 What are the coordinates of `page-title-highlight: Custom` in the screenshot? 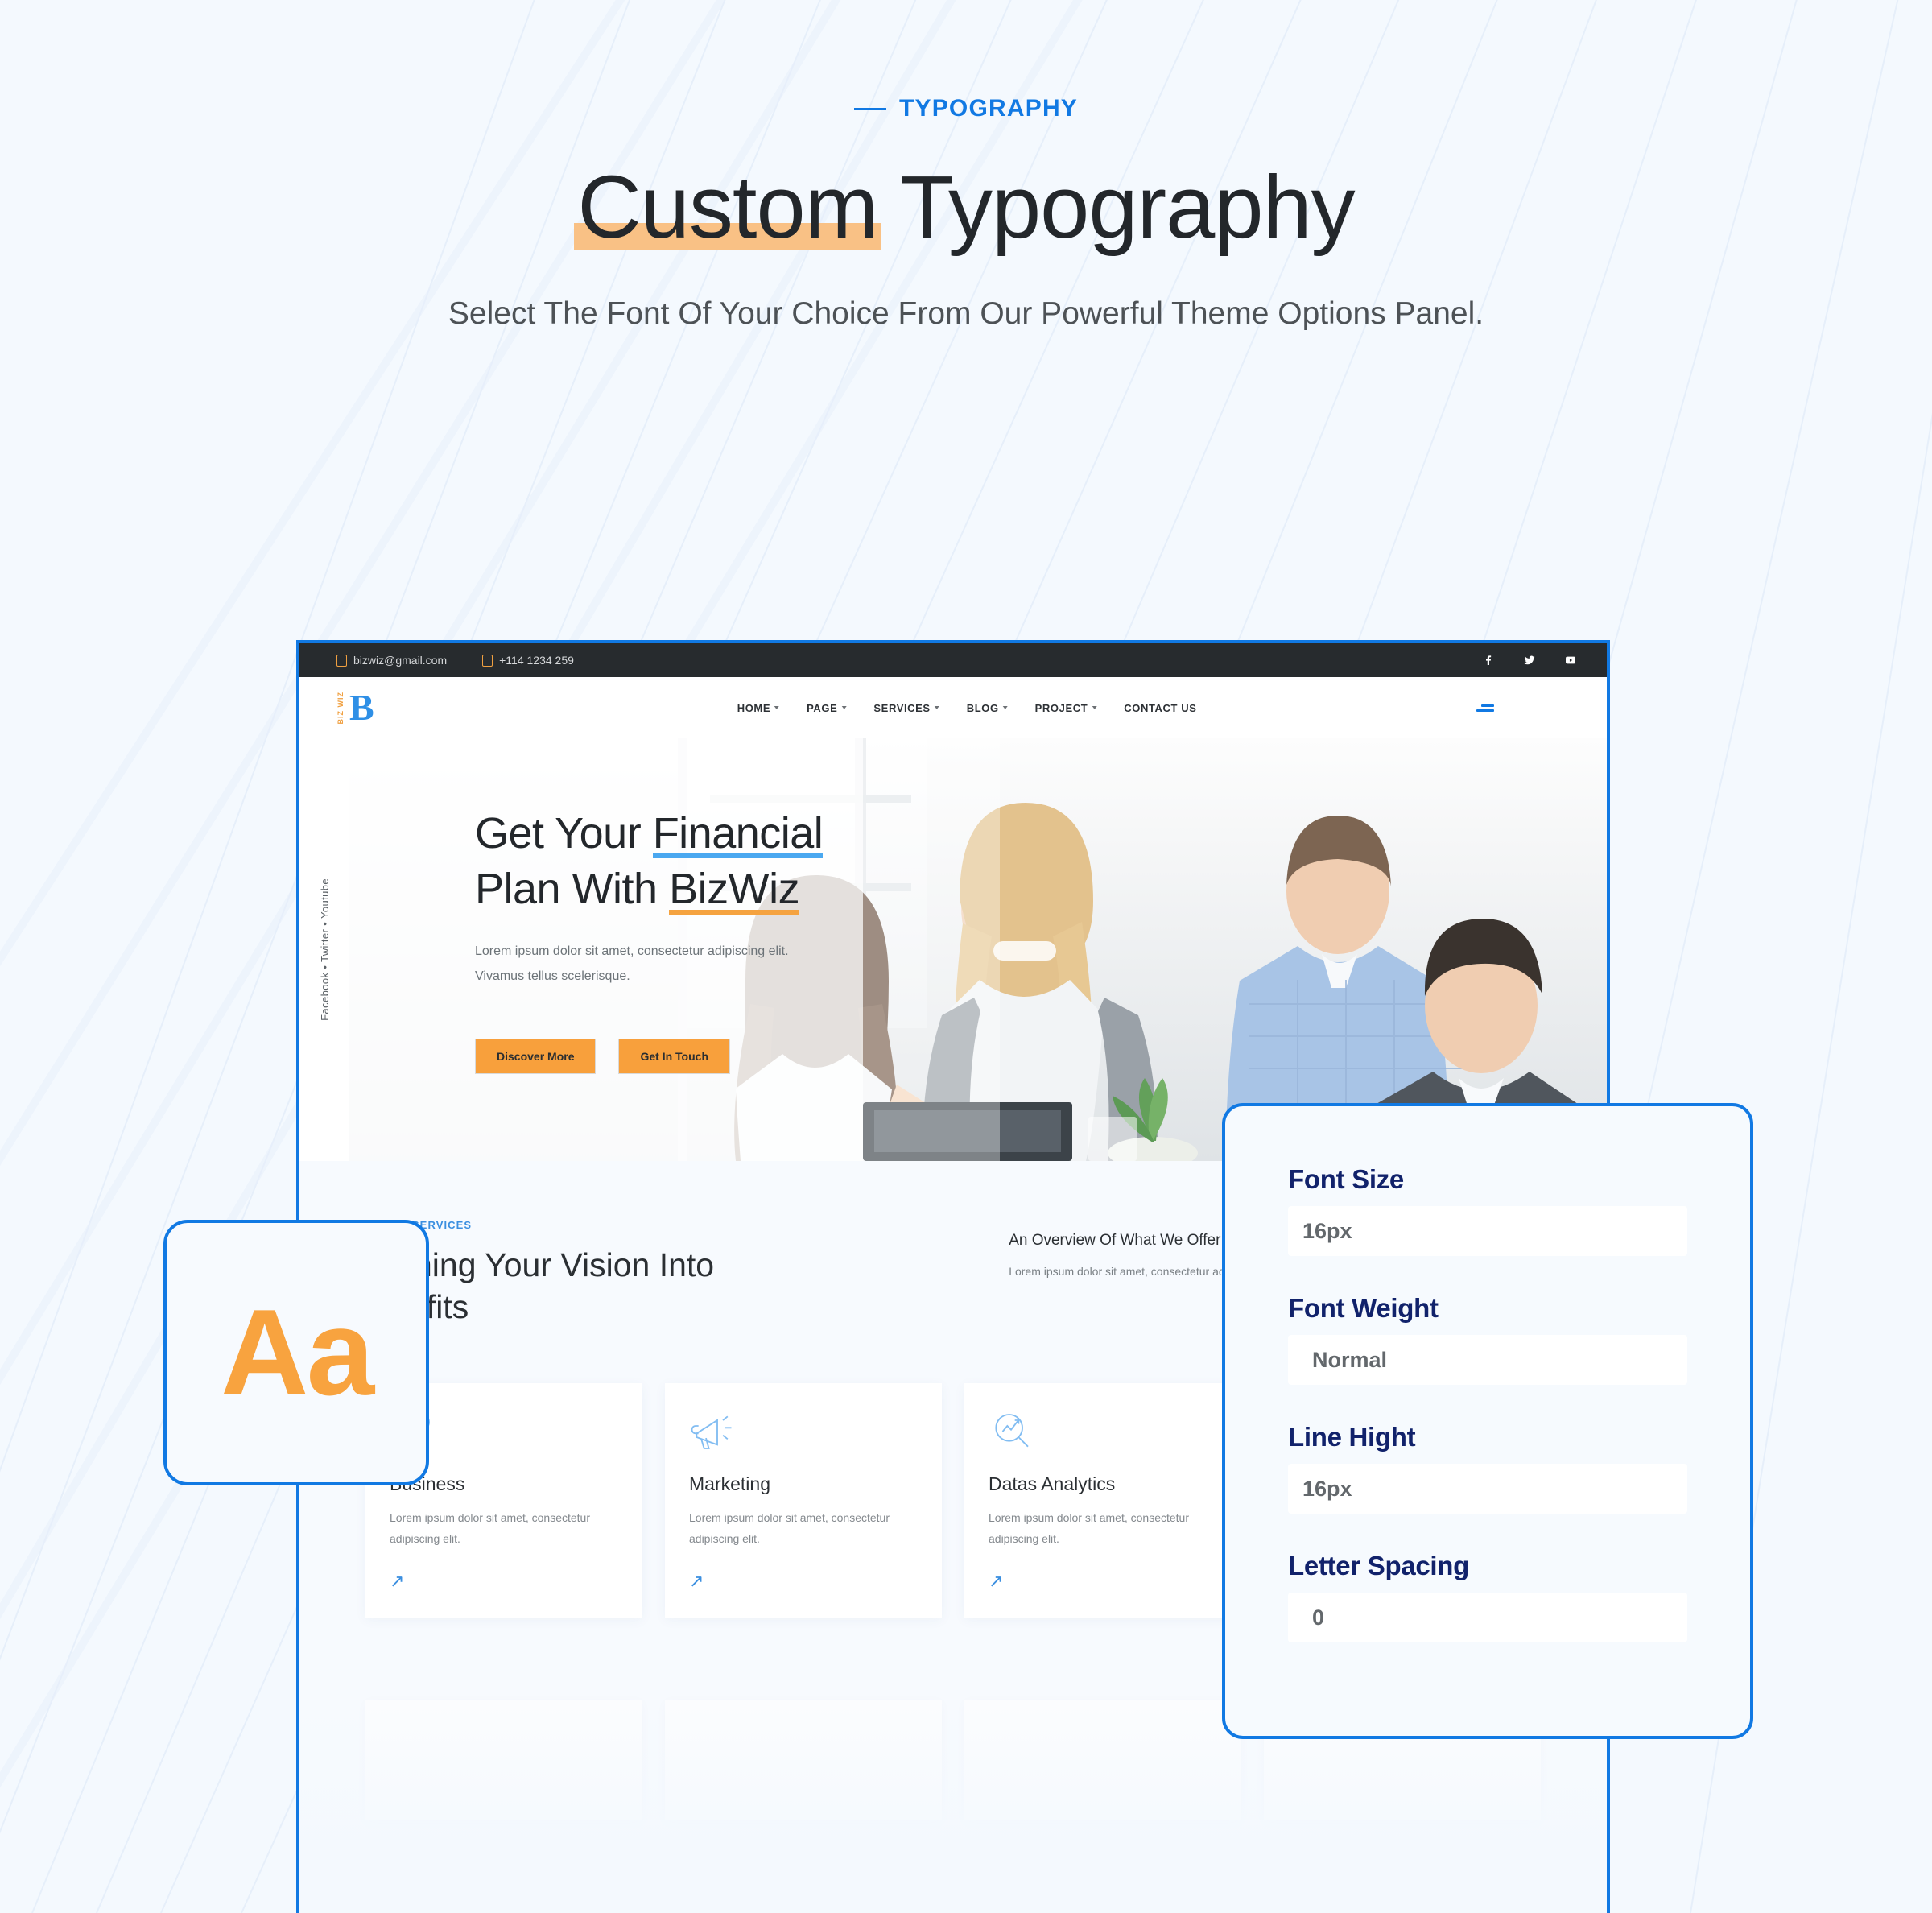 It's located at (727, 207).